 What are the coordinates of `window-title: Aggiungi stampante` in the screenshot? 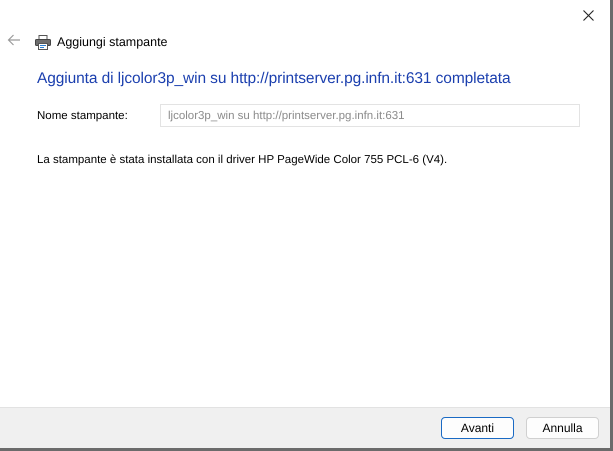 It's located at (112, 42).